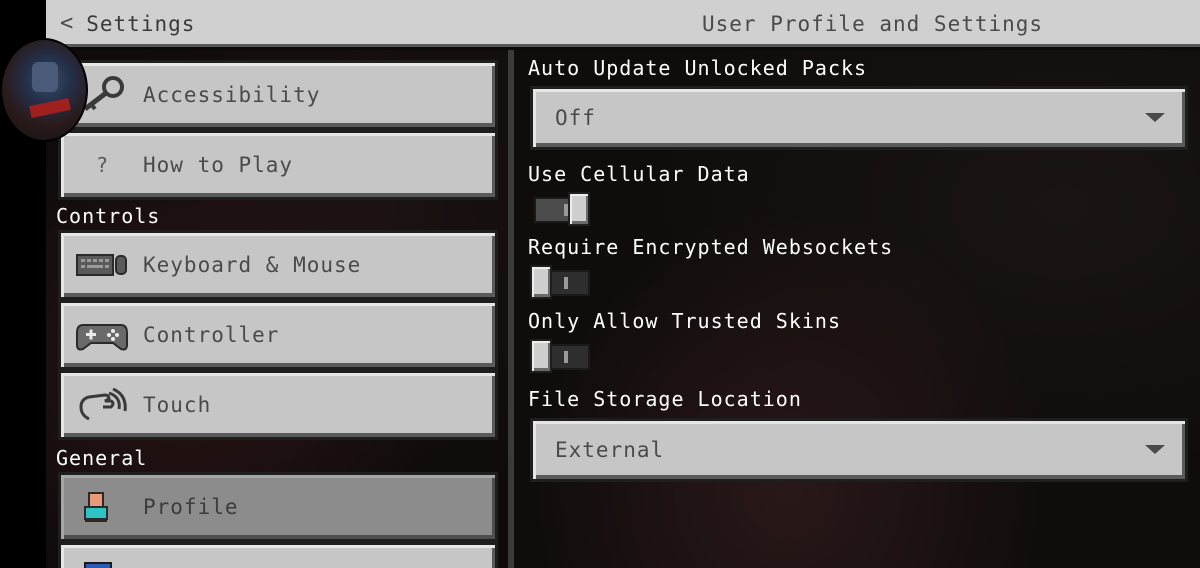 This screenshot has width=1200, height=568. What do you see at coordinates (278, 507) in the screenshot?
I see `sidebar-item-profile: Profile` at bounding box center [278, 507].